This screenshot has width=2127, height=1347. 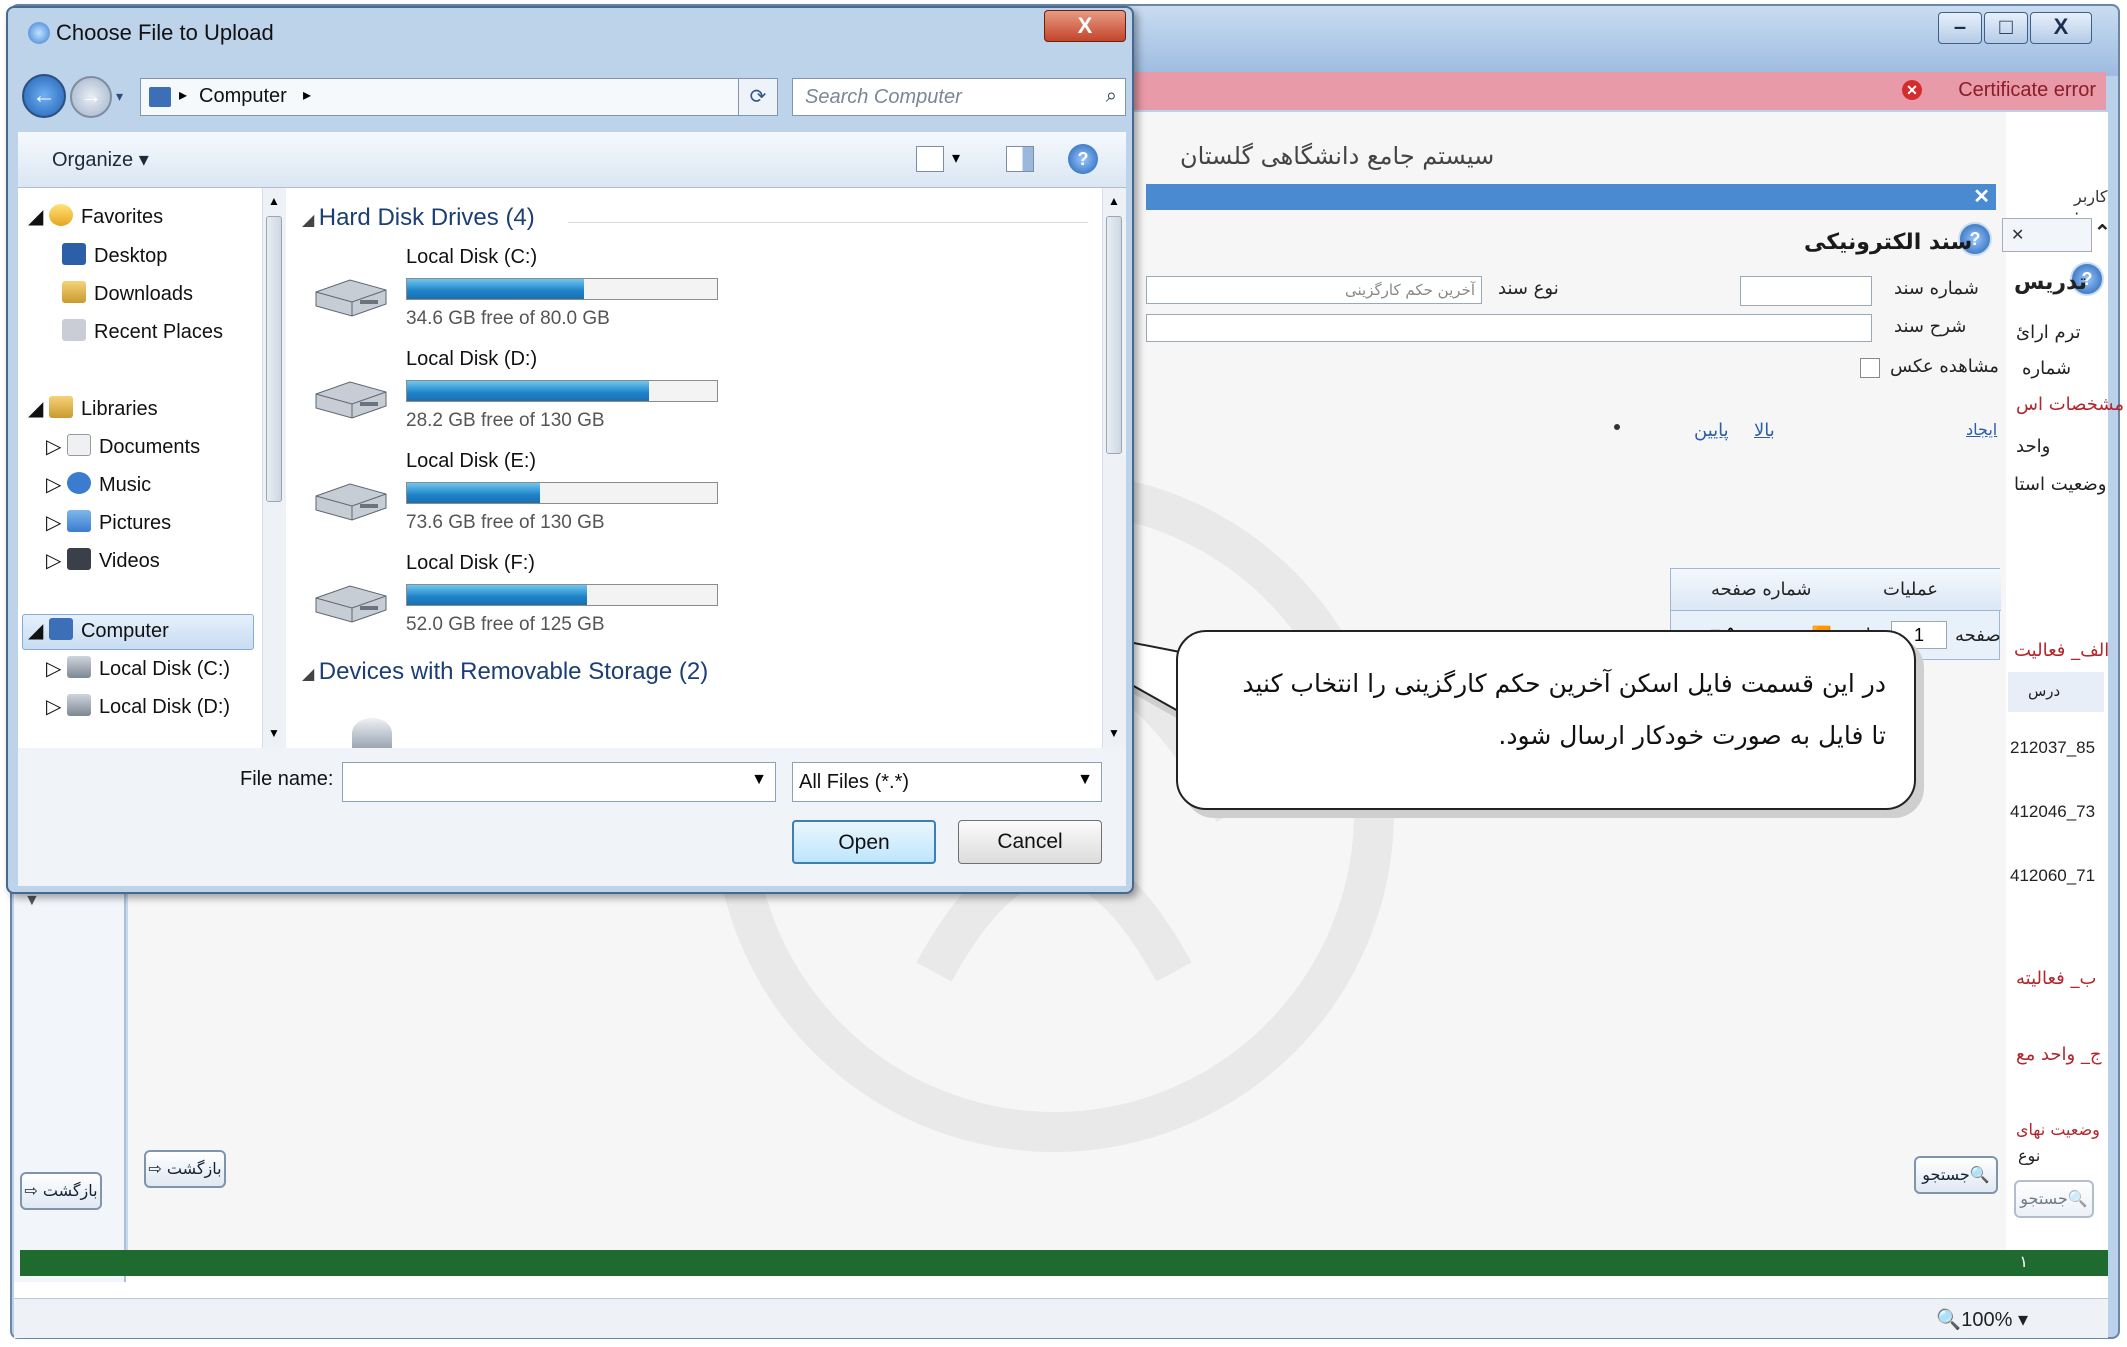 I want to click on scroll-down-arrow-icon: ▼, so click(x=34, y=902).